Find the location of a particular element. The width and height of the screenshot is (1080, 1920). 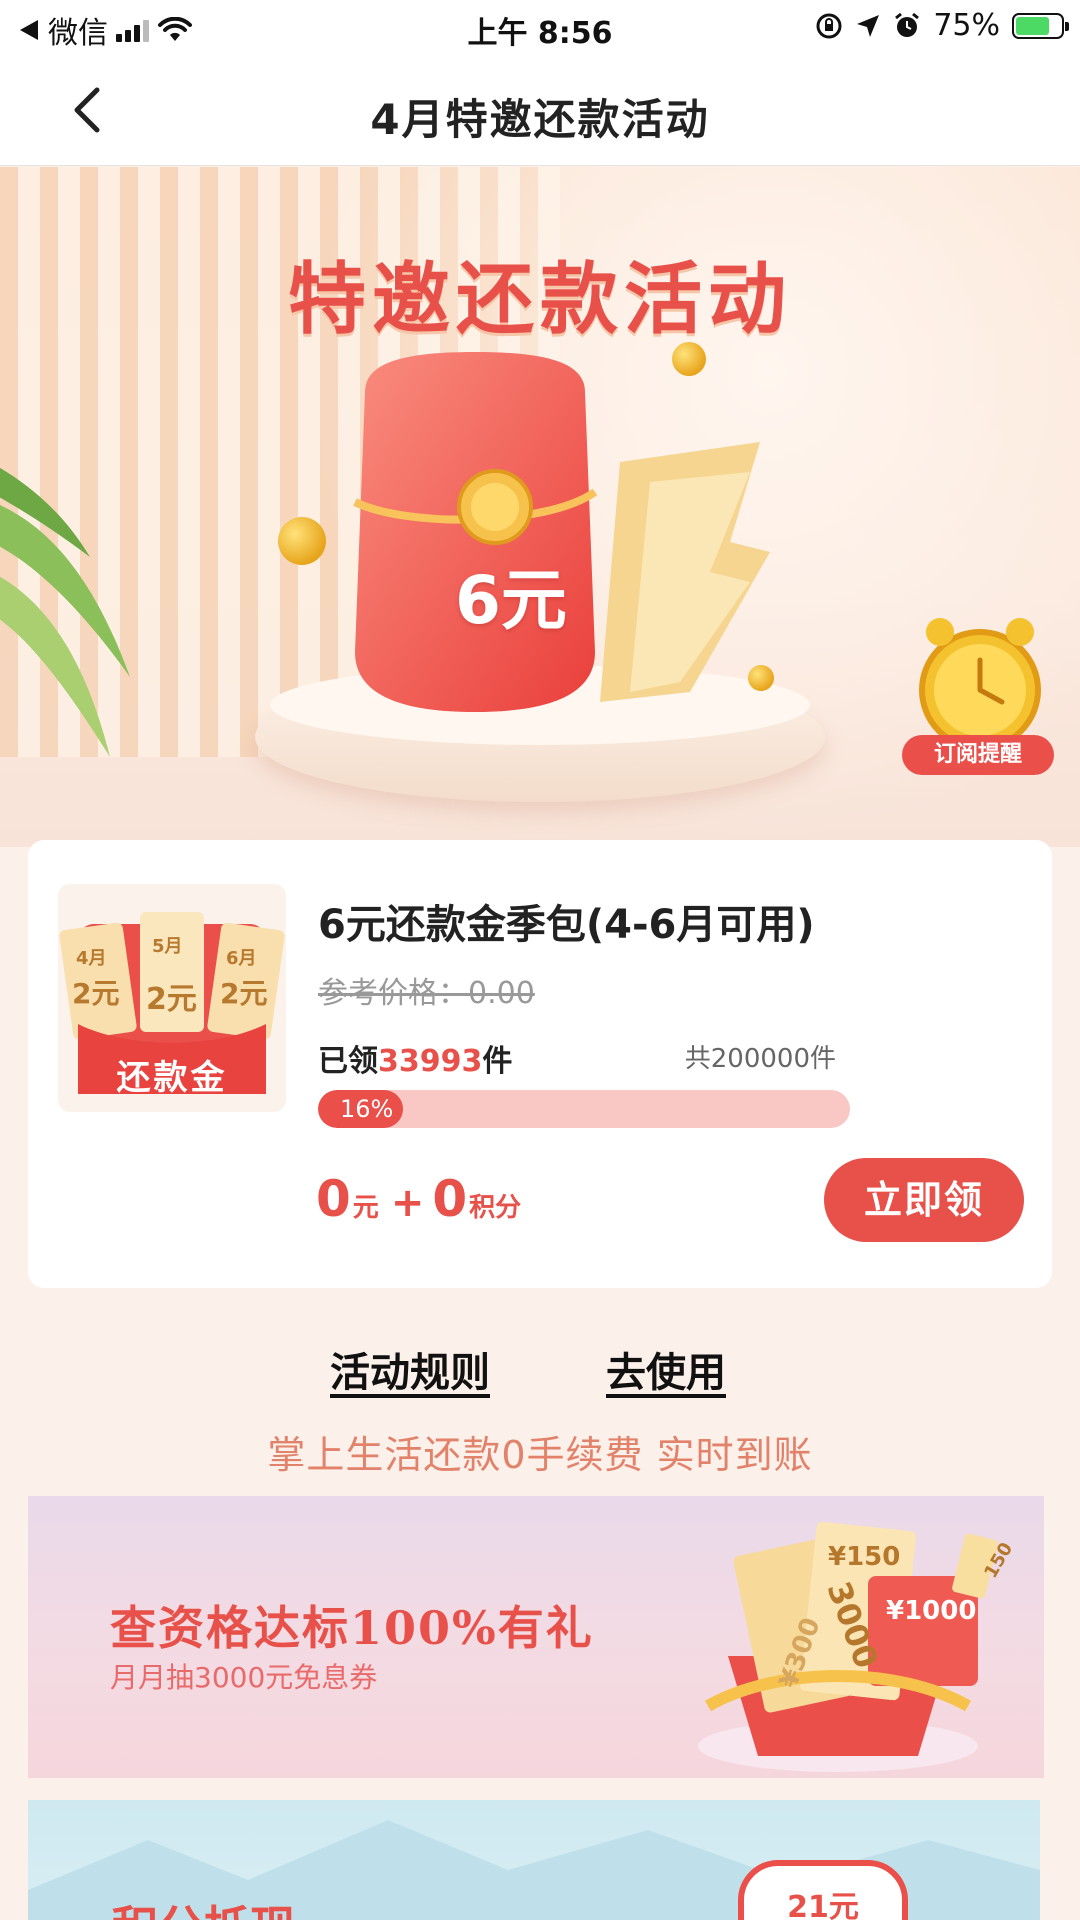

claimed-prefix: 已领 is located at coordinates (348, 1061).